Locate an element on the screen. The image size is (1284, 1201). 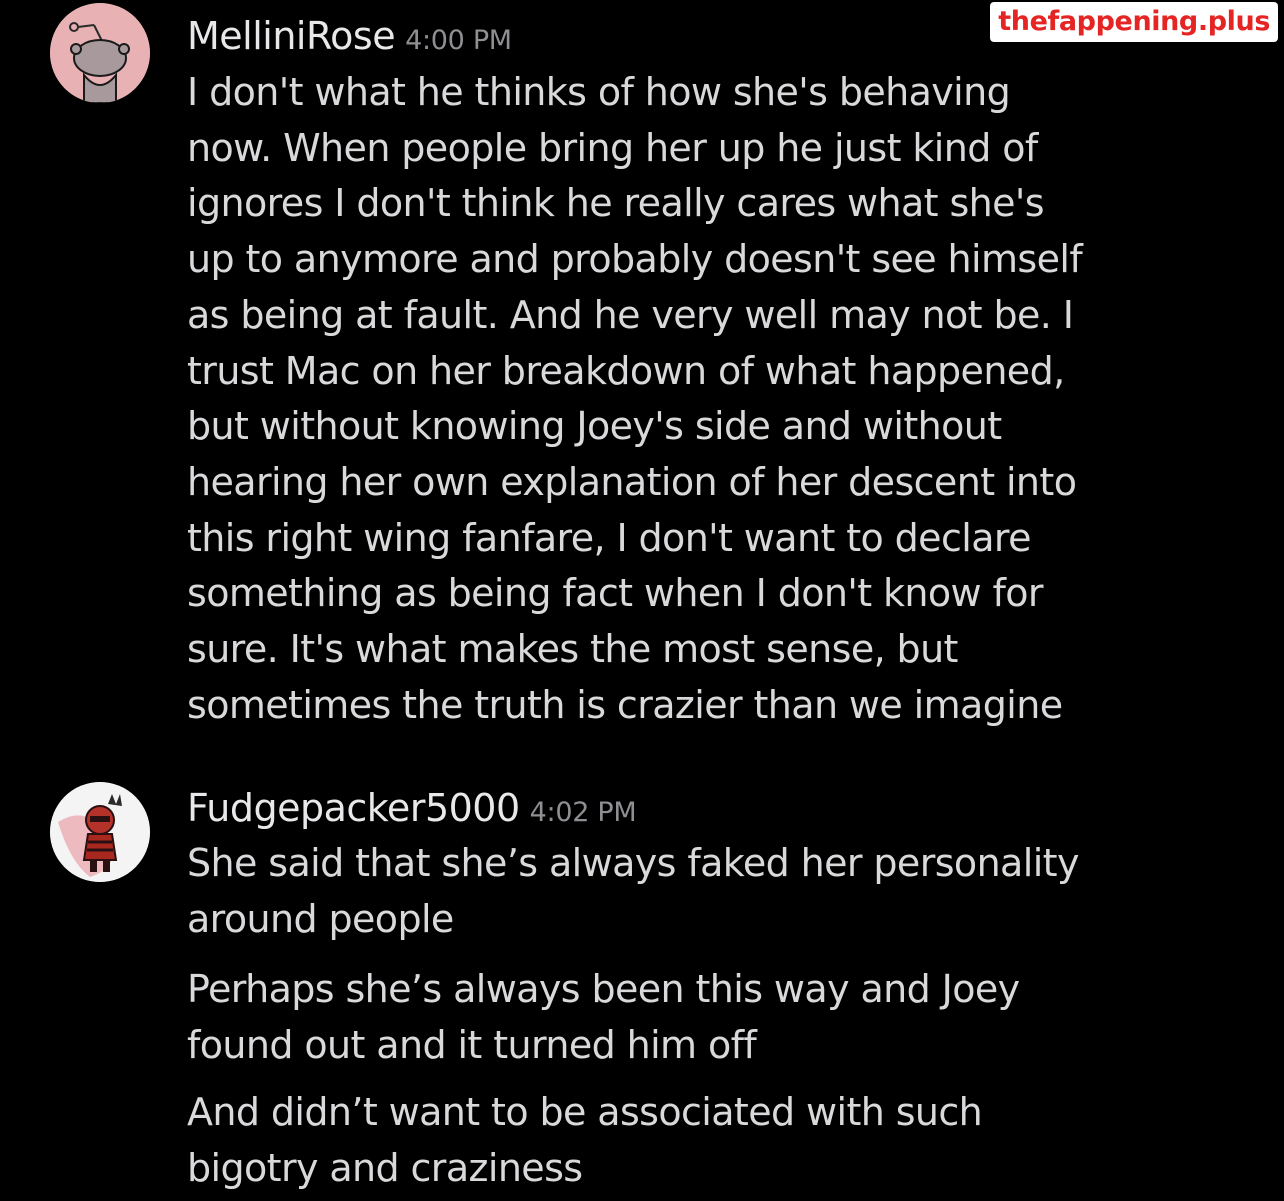
cartoon-character-icon is located at coordinates (100, 832).